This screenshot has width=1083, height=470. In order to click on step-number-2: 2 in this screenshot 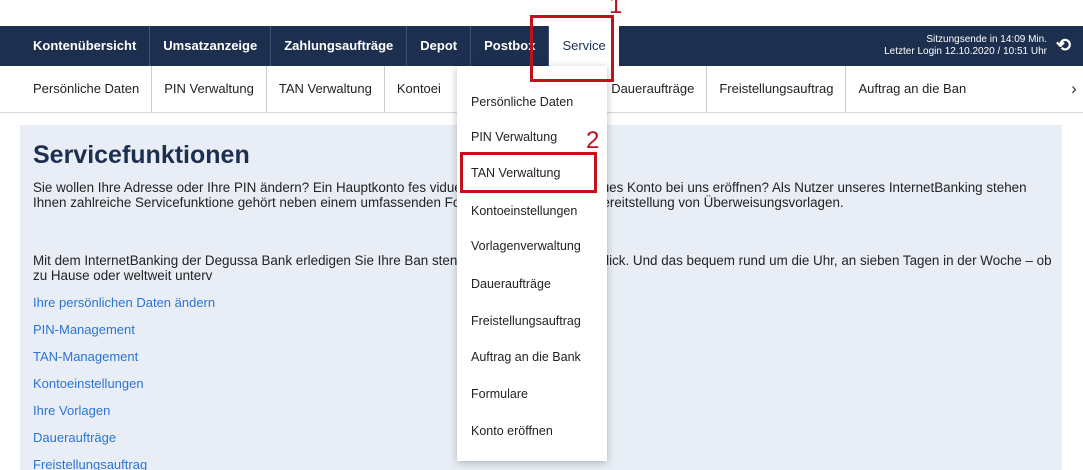, I will do `click(593, 140)`.